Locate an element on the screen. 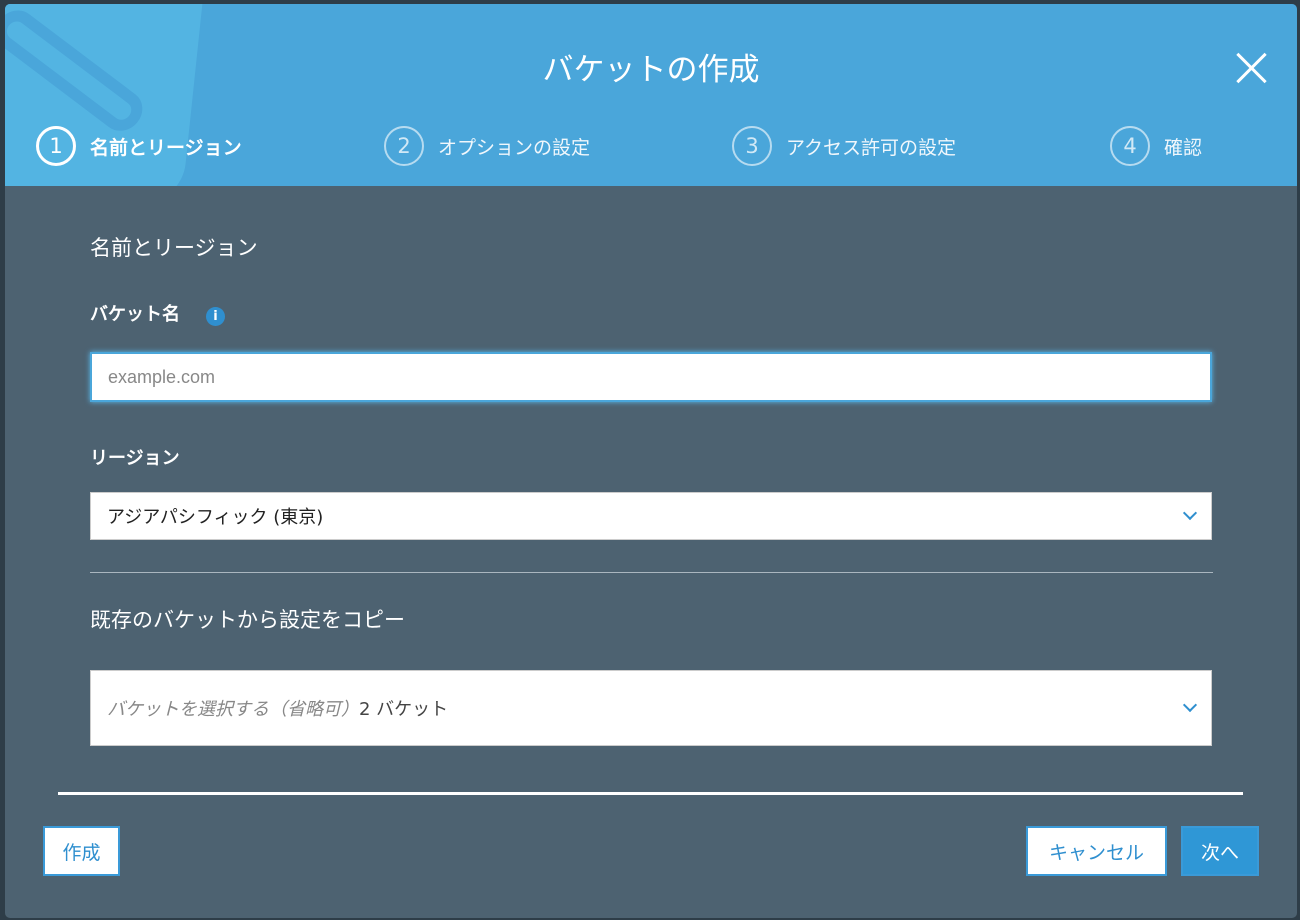 This screenshot has height=920, width=1300. step-permissions: 3 アクセス許可の設定 is located at coordinates (844, 146).